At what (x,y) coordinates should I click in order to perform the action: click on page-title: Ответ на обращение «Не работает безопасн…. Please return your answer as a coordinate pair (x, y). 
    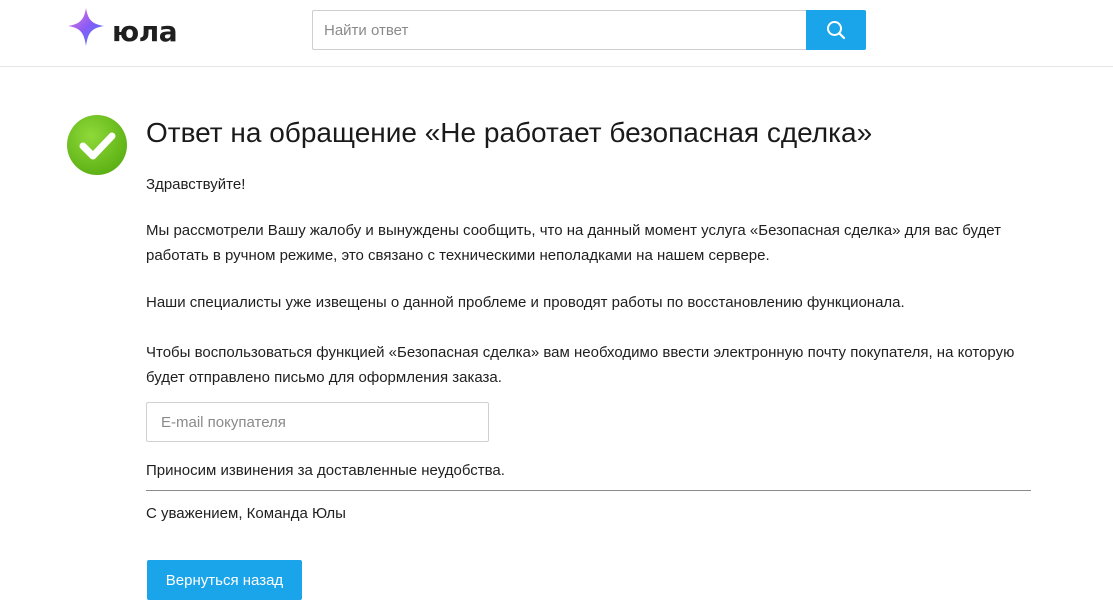
    Looking at the image, I should click on (509, 132).